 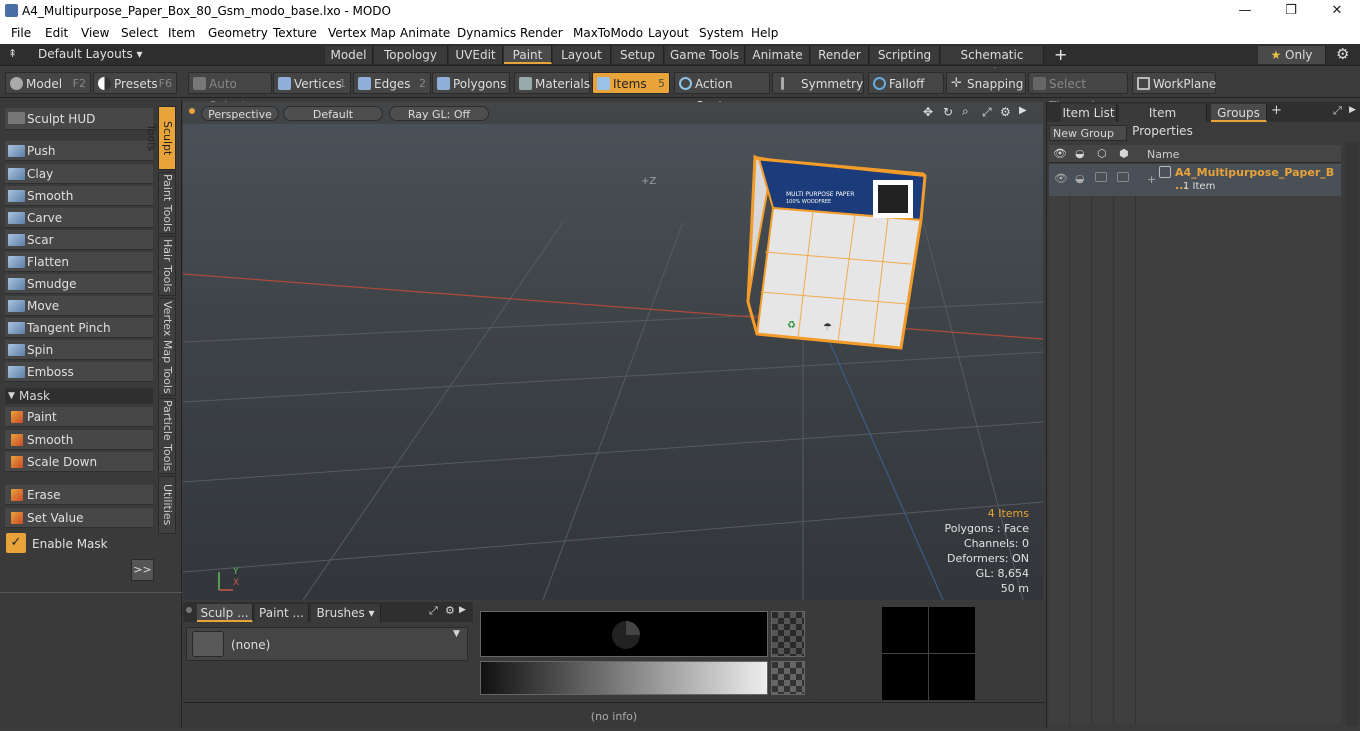 What do you see at coordinates (135, 83) in the screenshot?
I see `presets-button: Presets F6` at bounding box center [135, 83].